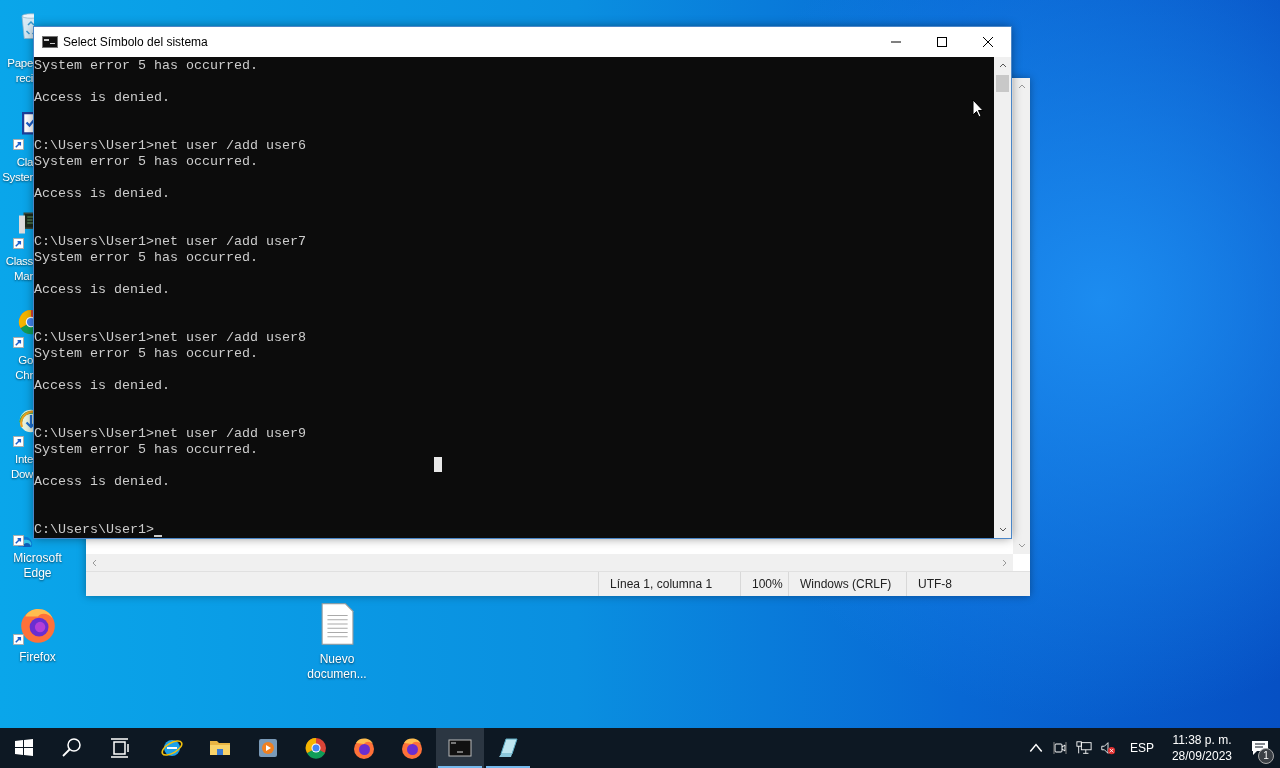 The width and height of the screenshot is (1280, 768). Describe the element at coordinates (1107, 748) in the screenshot. I see `muted-speaker-icon` at that location.